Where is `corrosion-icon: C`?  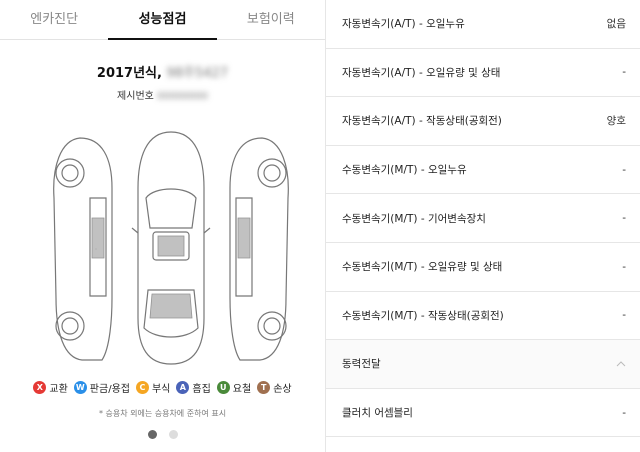 corrosion-icon: C is located at coordinates (142, 387).